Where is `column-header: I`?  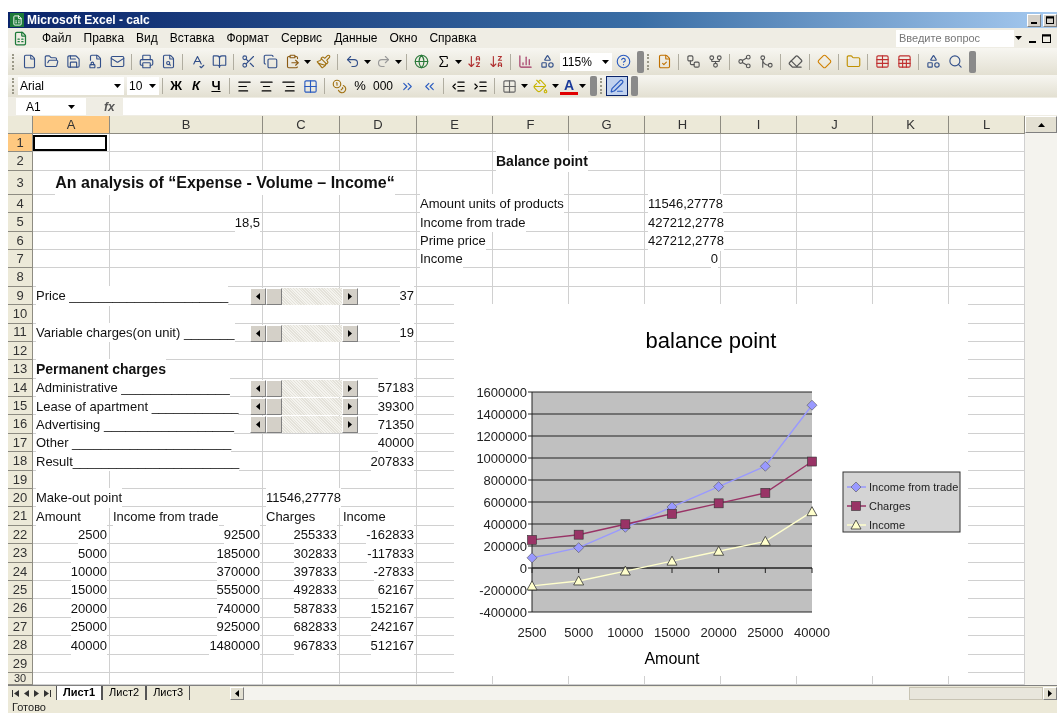
column-header: I is located at coordinates (759, 125).